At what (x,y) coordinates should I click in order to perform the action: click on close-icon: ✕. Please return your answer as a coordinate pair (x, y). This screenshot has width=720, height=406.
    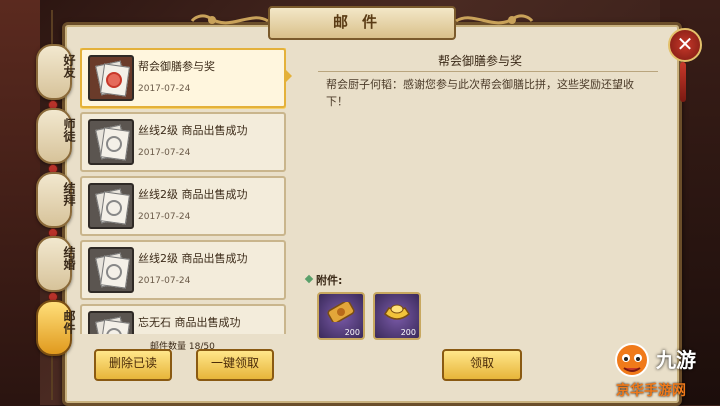
    Looking at the image, I should click on (685, 44).